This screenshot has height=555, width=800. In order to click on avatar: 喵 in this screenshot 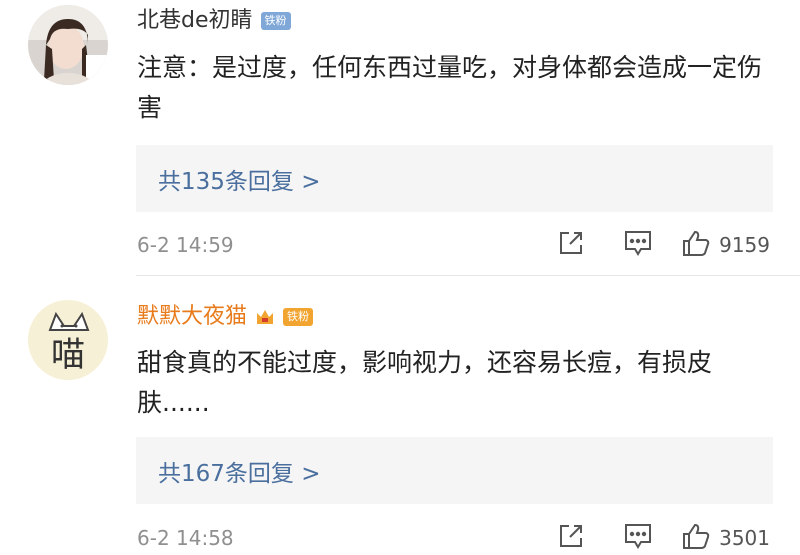, I will do `click(68, 340)`.